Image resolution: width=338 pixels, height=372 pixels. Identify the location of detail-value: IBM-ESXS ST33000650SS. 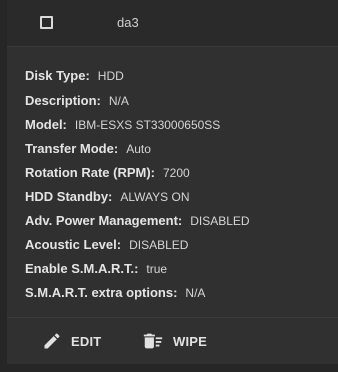
(147, 125).